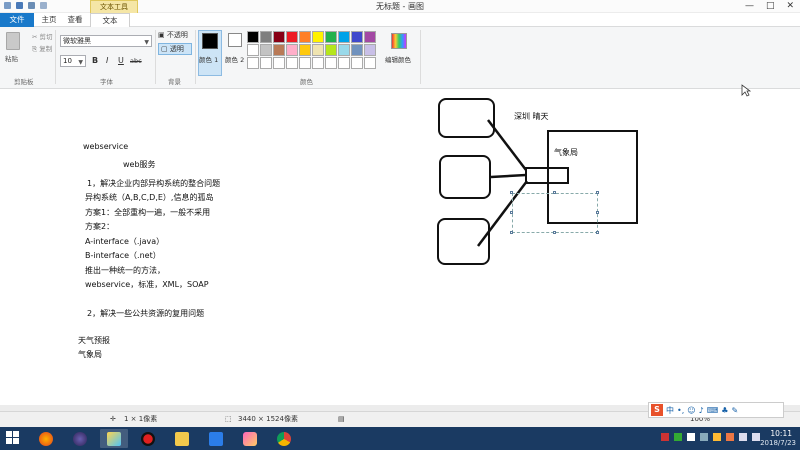  I want to click on taskbar-explorer, so click(182, 438).